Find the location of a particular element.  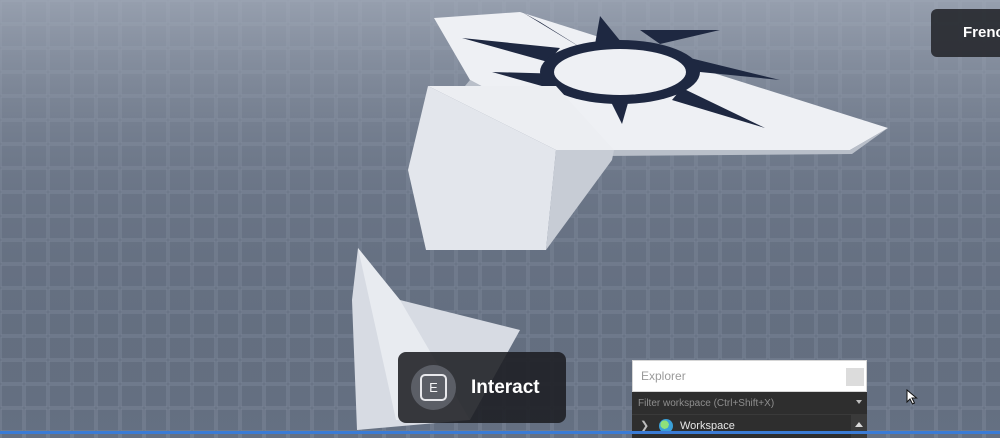

explorer-filter is located at coordinates (749, 403).